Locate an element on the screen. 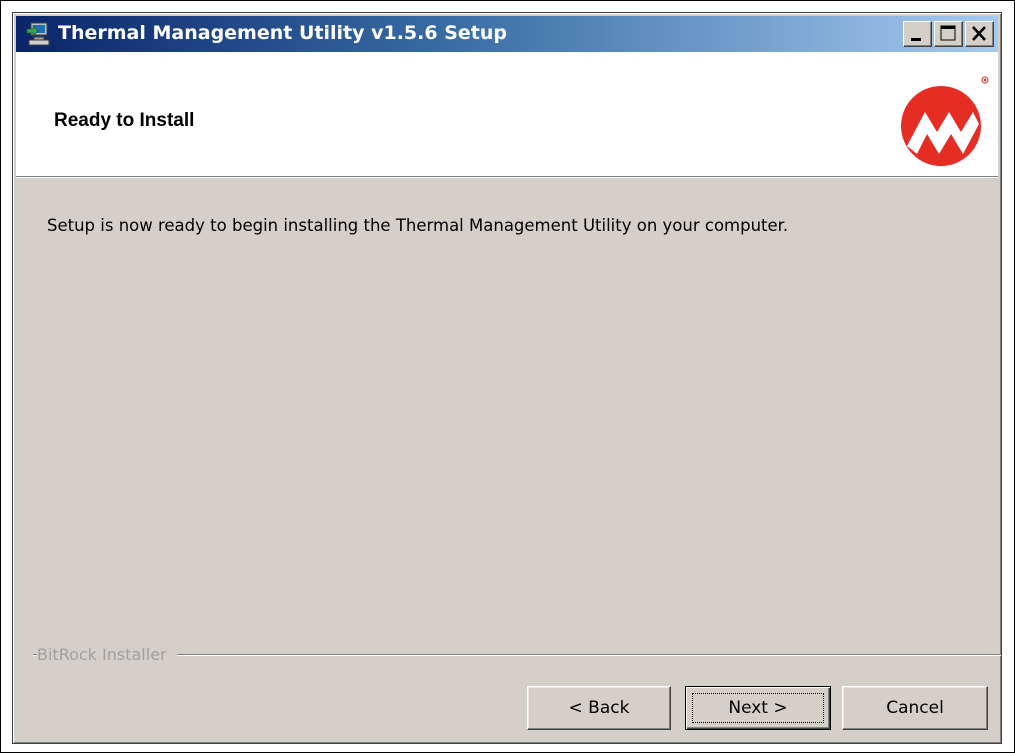  cancel-button: Cancel is located at coordinates (915, 708).